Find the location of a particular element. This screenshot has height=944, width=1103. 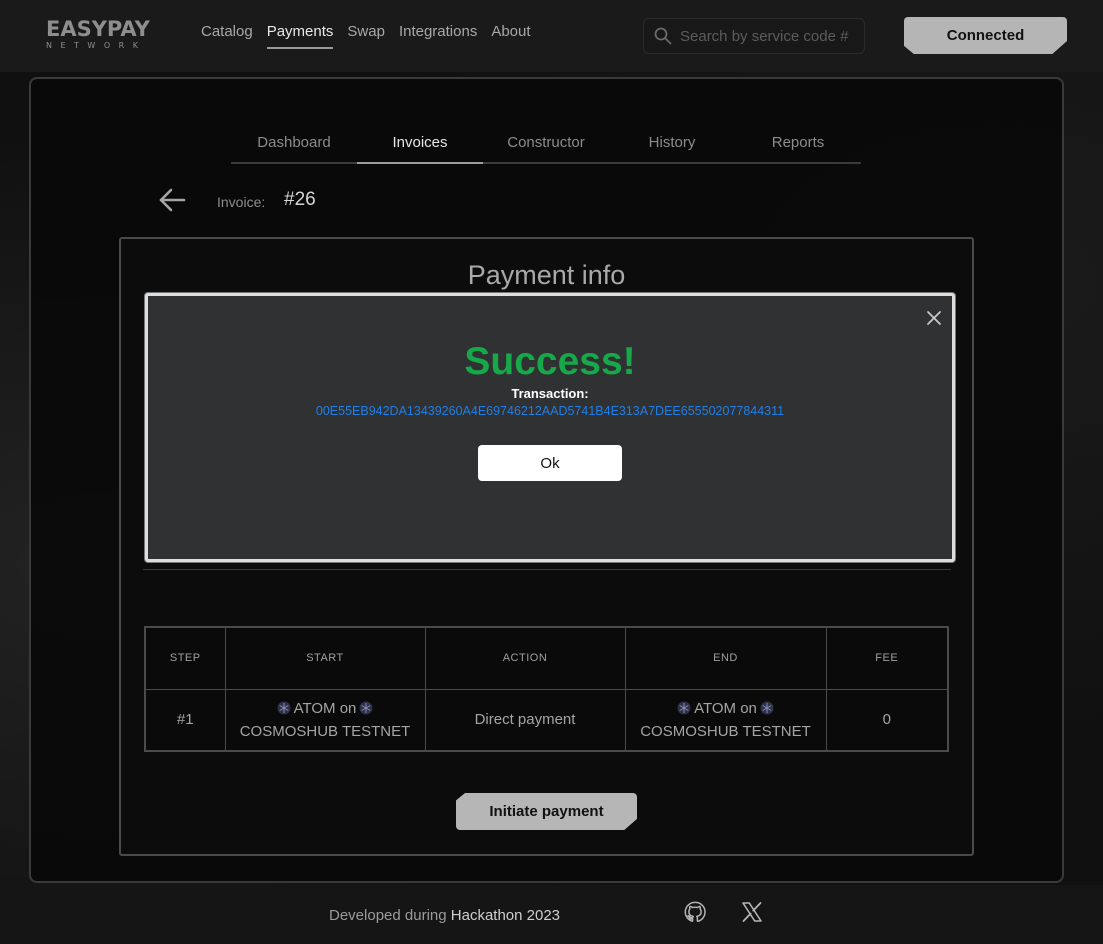

tab-dashboard: Dashboard is located at coordinates (294, 142).